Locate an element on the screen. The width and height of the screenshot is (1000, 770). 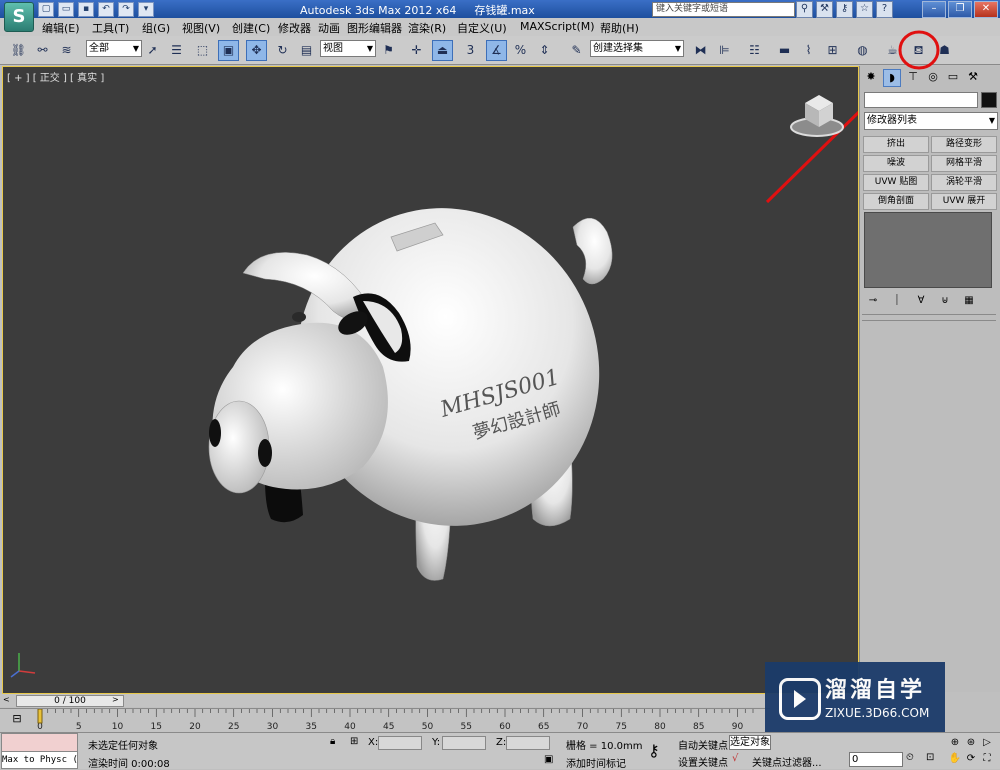
time-slider-thumb: 0 / 100 is located at coordinates (70, 701).